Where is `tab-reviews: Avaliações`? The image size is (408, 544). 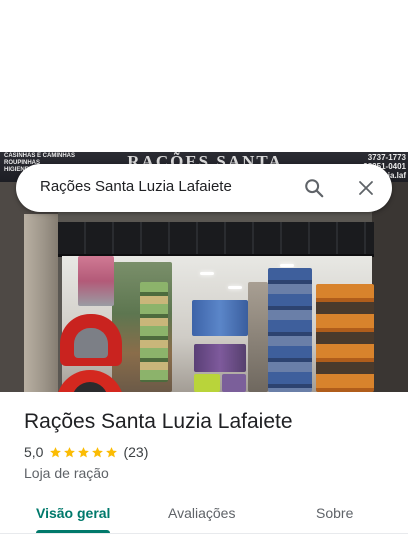 tab-reviews: Avaliações is located at coordinates (201, 513).